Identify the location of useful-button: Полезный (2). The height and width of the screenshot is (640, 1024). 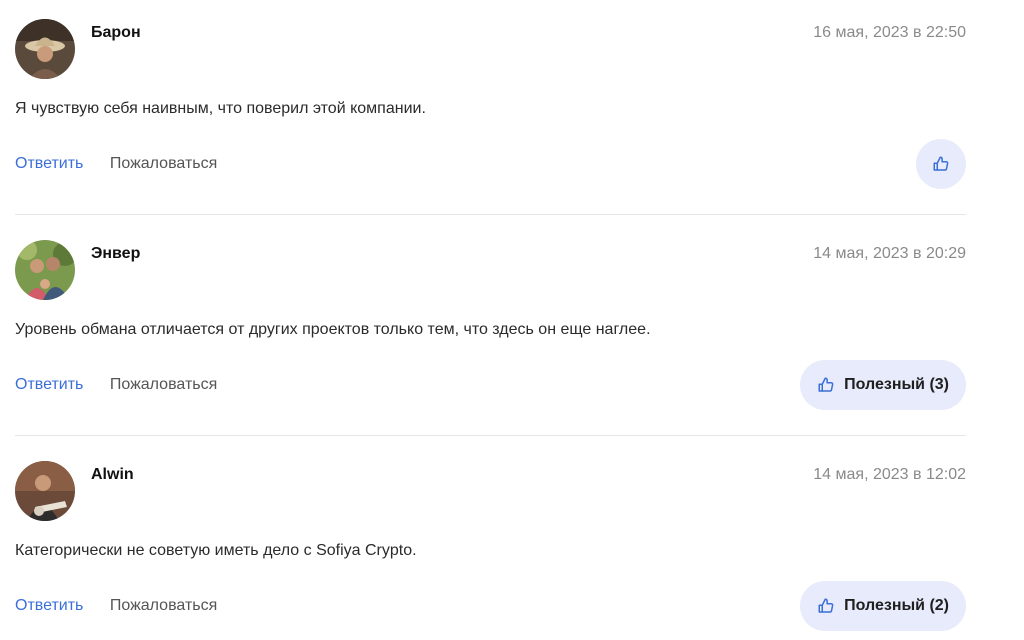
(883, 606).